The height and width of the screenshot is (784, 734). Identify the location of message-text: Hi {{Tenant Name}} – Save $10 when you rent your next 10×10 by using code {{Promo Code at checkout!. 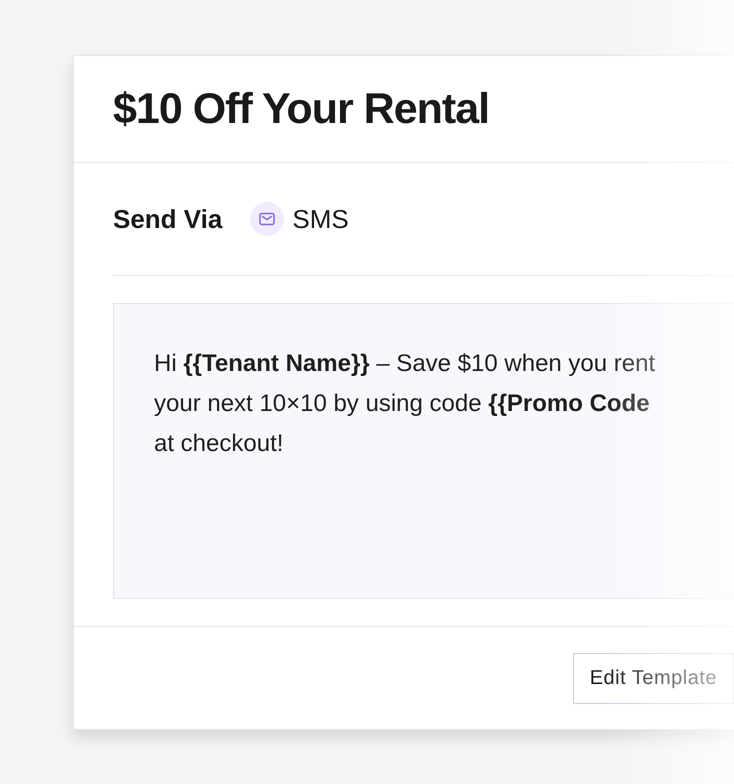
(405, 404).